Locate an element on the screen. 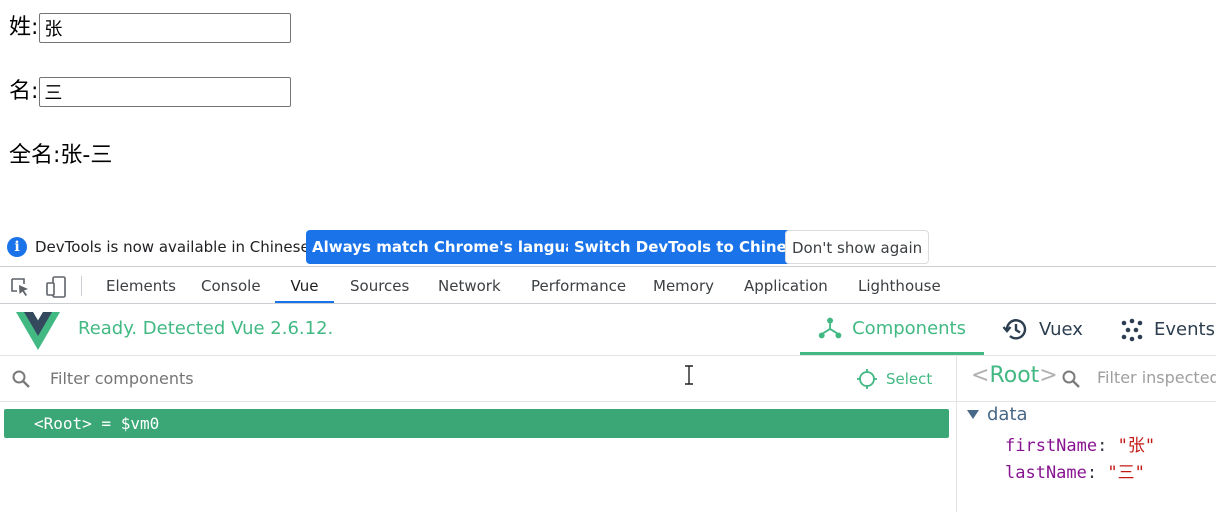 The height and width of the screenshot is (512, 1216). inspected-component-title: <Root> is located at coordinates (1014, 375).